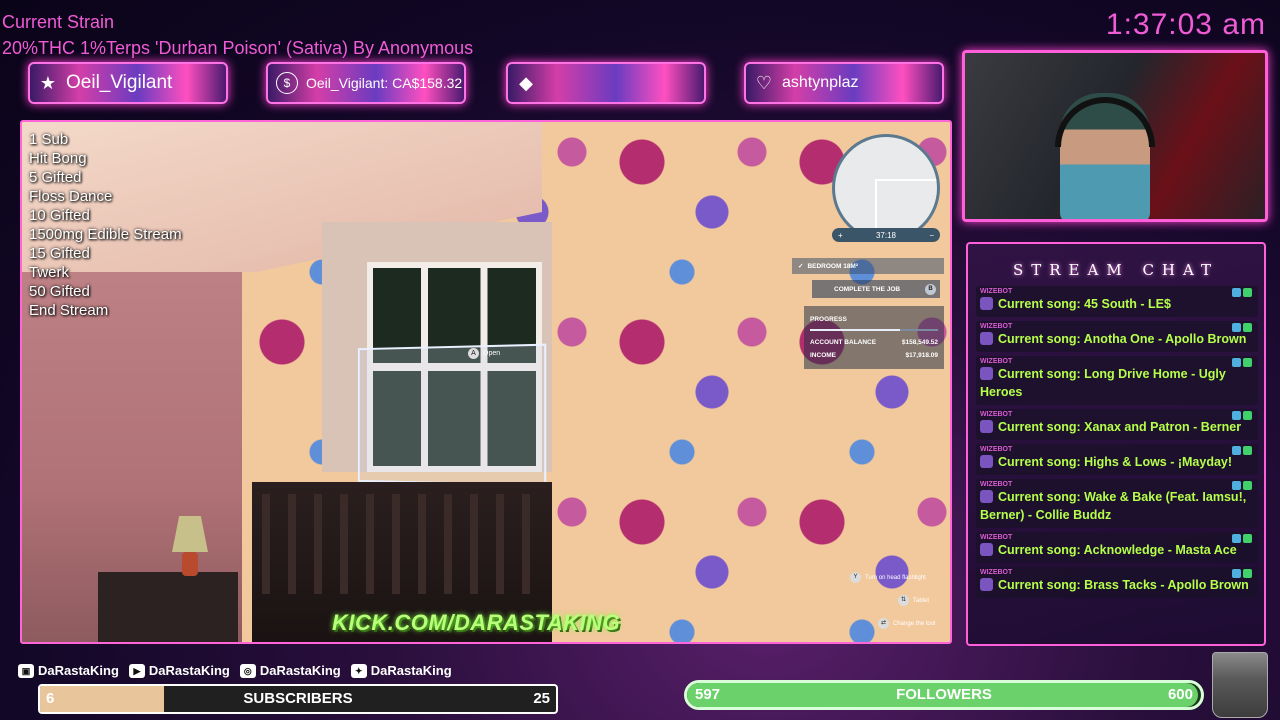 The height and width of the screenshot is (720, 1280). Describe the element at coordinates (541, 698) in the screenshot. I see `subscribers-goal: 25` at that location.